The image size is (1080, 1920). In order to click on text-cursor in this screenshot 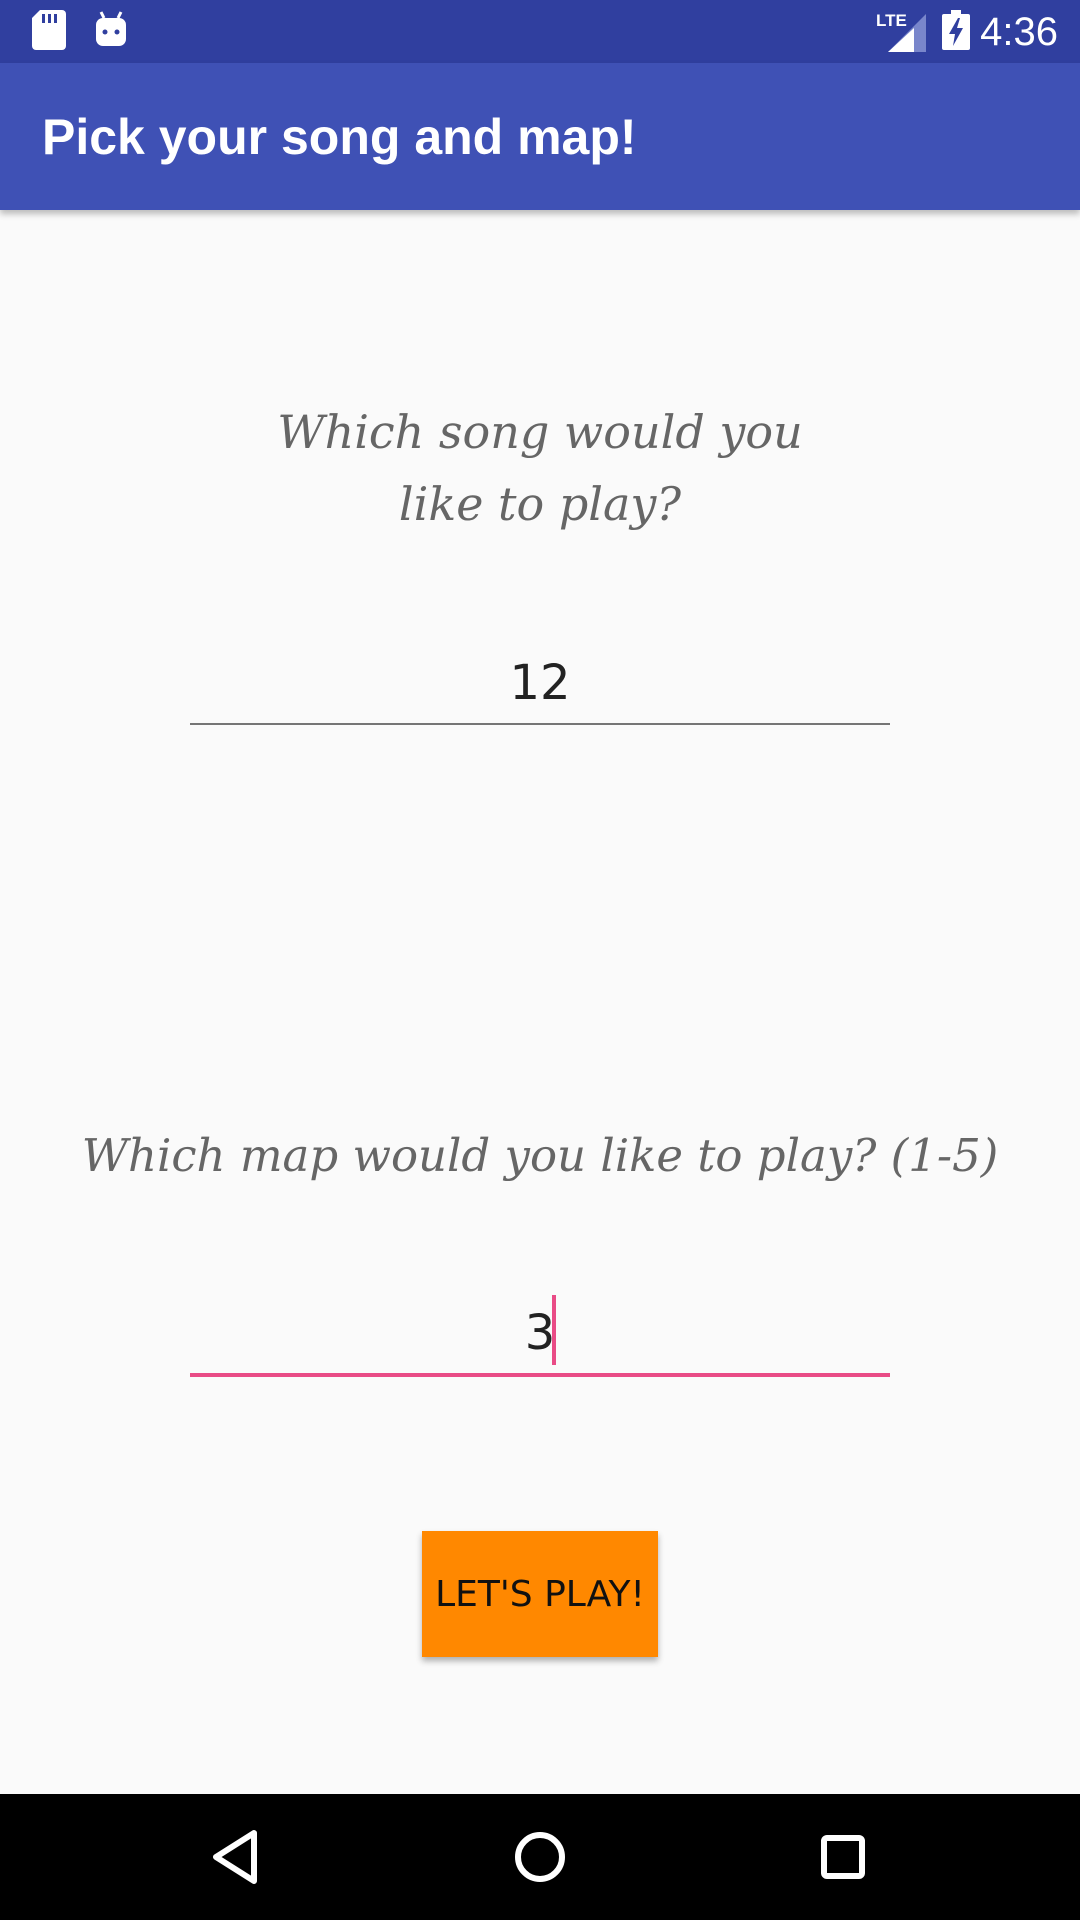, I will do `click(554, 1330)`.